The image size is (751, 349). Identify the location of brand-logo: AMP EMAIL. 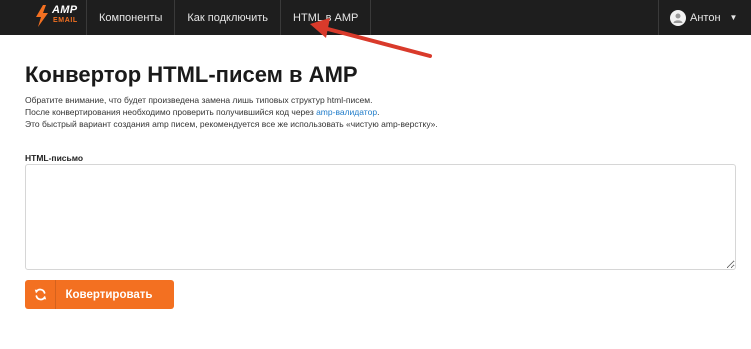
(43, 17).